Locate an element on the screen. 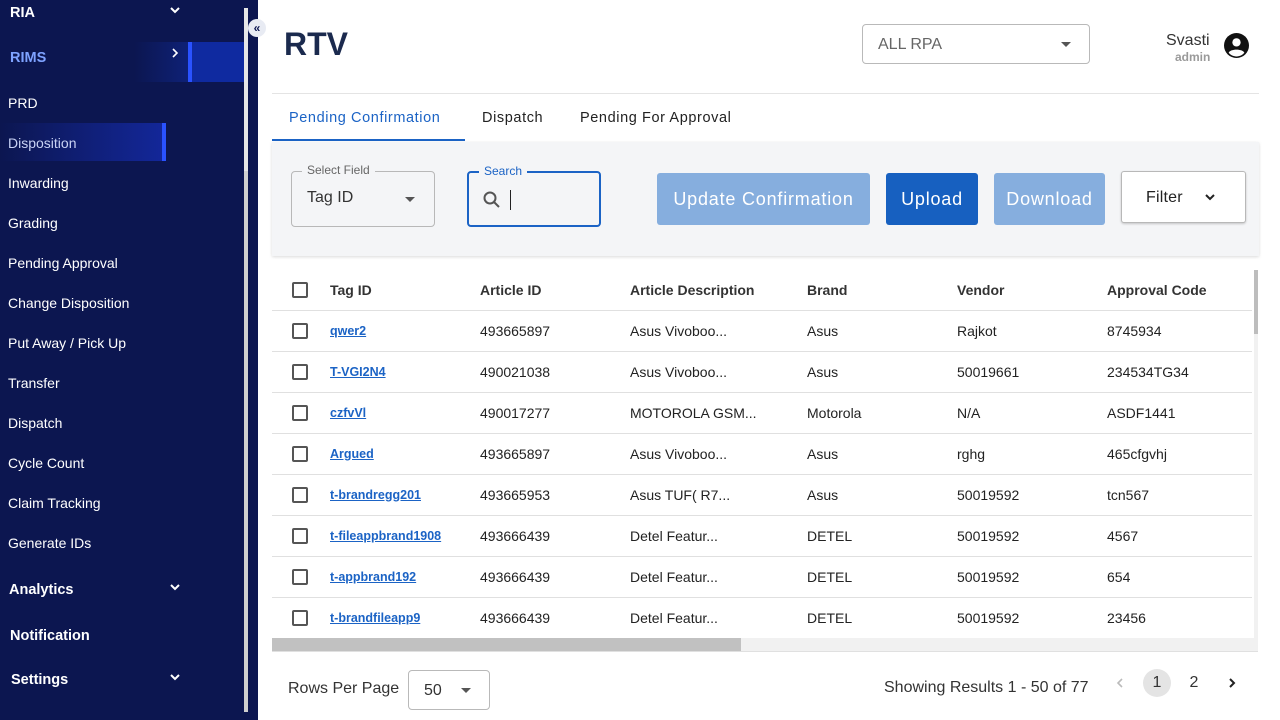 The image size is (1280, 720). search-icon is located at coordinates (491, 199).